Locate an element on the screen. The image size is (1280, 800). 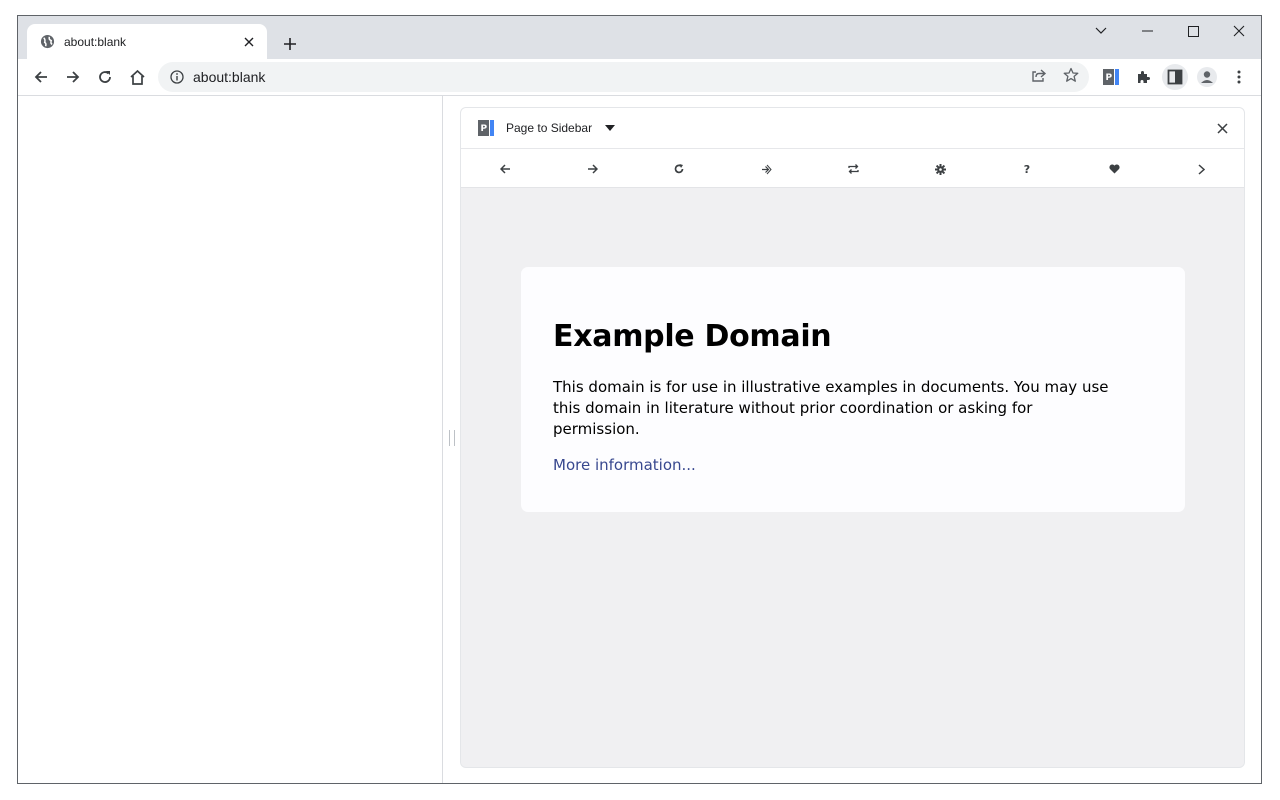
close-window-button is located at coordinates (1238, 31).